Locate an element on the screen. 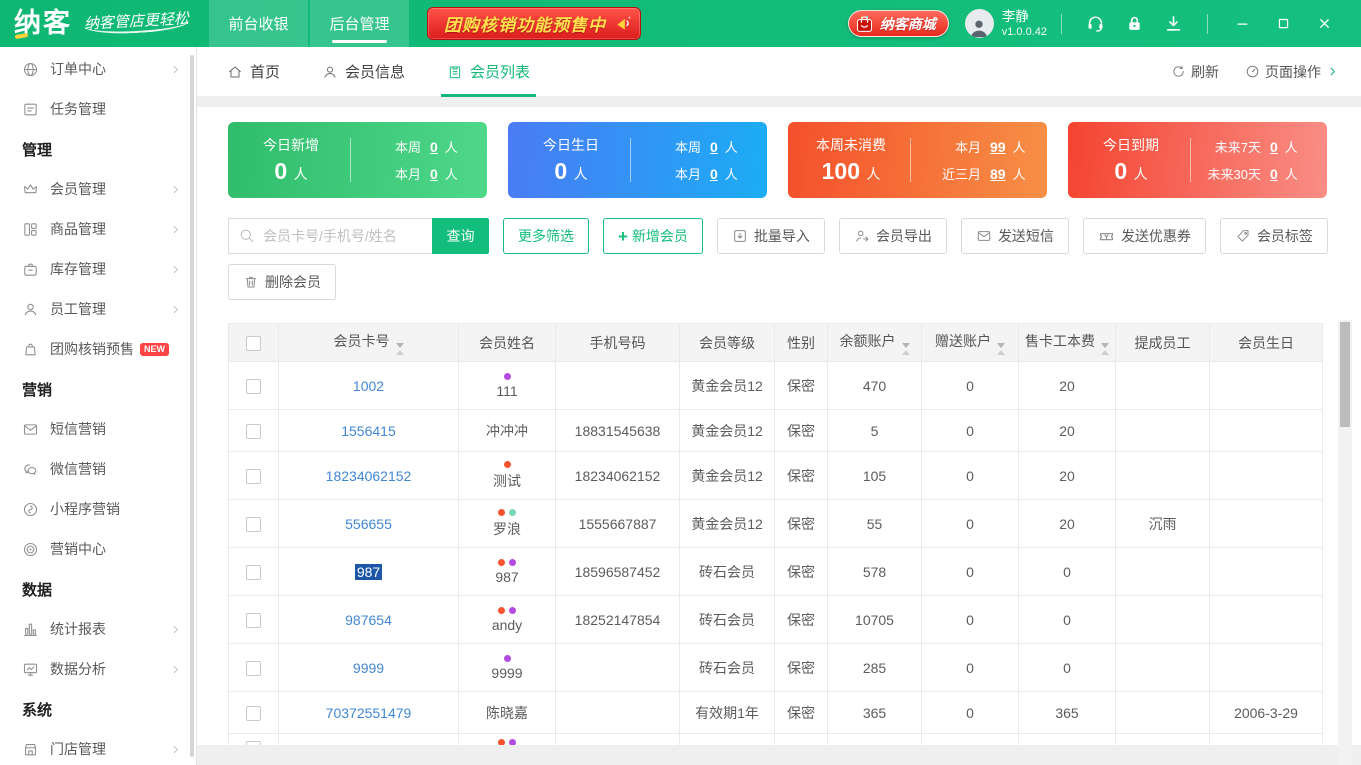 The height and width of the screenshot is (765, 1361). sms-icon is located at coordinates (30, 429).